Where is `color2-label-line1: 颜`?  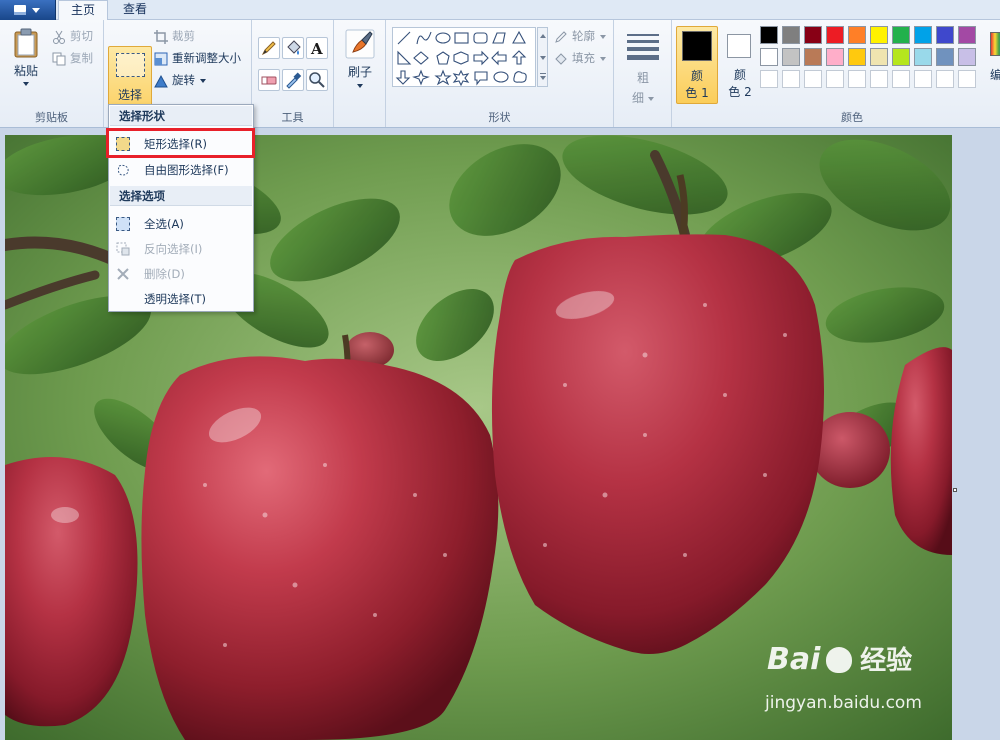 color2-label-line1: 颜 is located at coordinates (739, 75).